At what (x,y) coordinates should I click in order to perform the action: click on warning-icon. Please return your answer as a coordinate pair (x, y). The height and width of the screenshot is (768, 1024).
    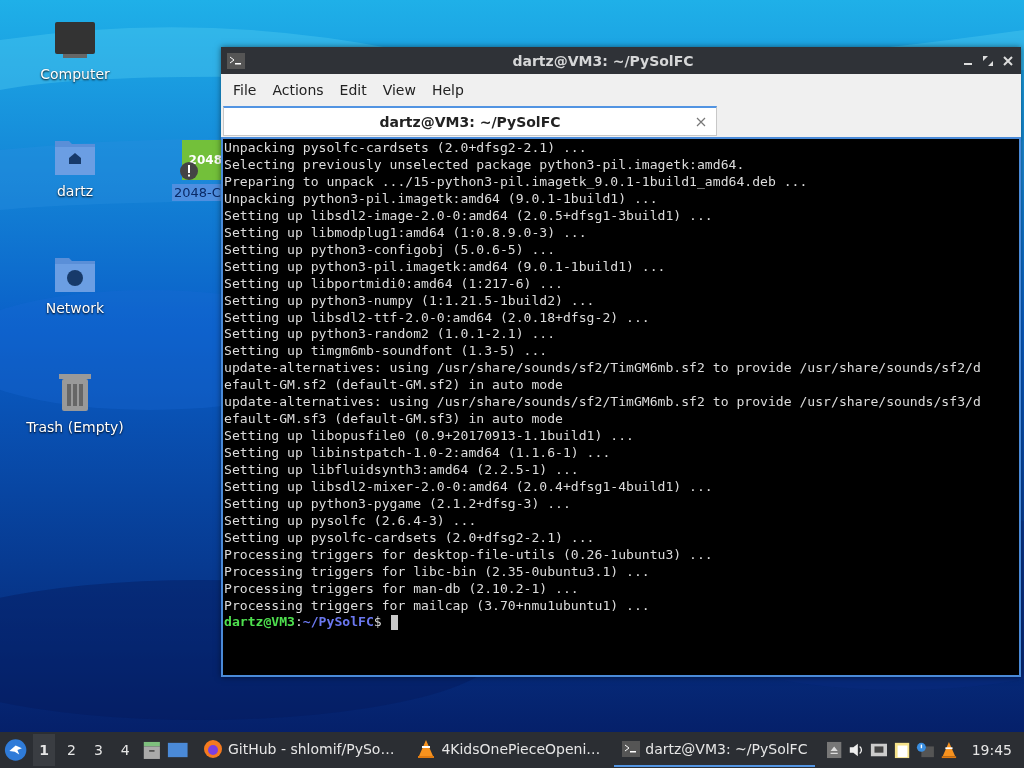
    Looking at the image, I should click on (189, 171).